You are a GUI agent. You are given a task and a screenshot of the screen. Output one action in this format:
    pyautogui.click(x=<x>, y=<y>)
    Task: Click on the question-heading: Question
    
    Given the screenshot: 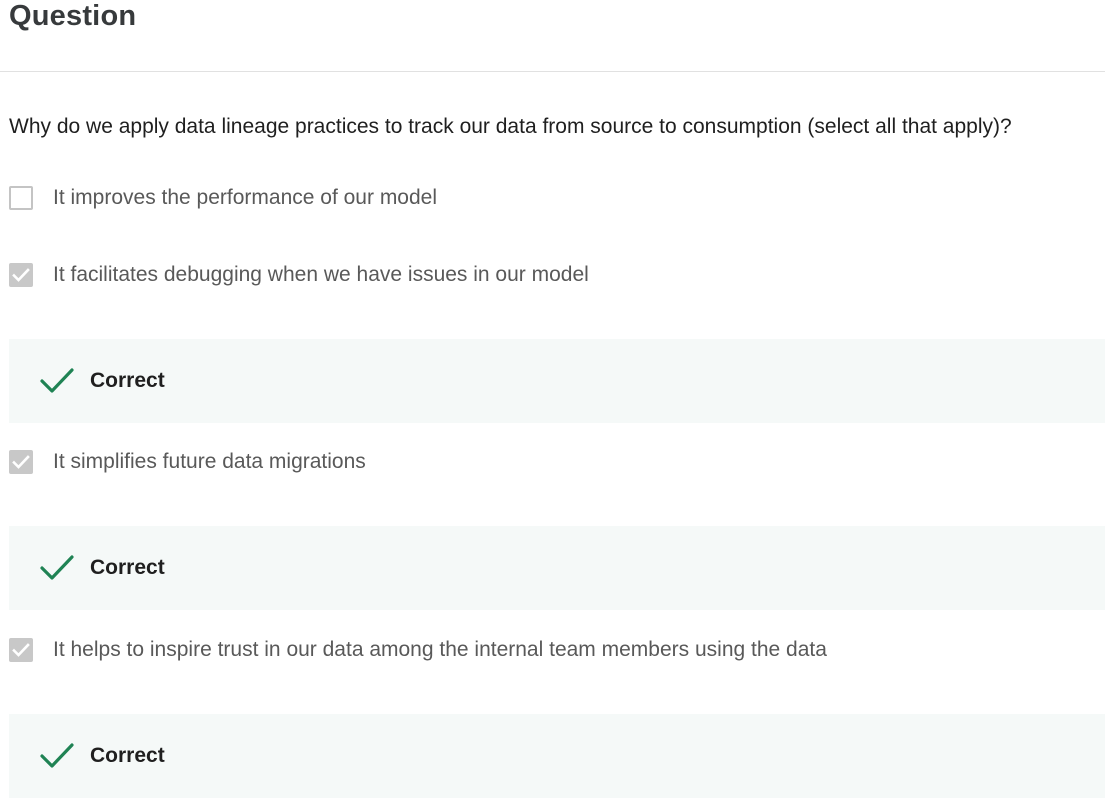 What is the action you would take?
    pyautogui.click(x=73, y=16)
    